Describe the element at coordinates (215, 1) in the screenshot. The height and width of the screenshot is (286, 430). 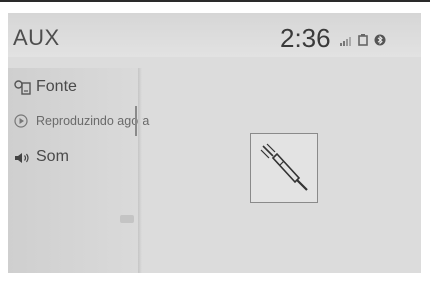
I see `top-border-line` at that location.